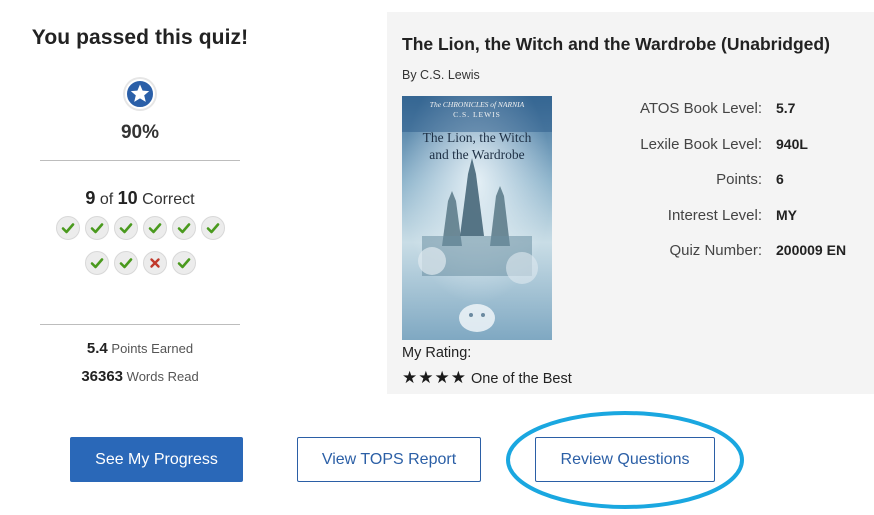  I want to click on words-read-value: 36363, so click(102, 376).